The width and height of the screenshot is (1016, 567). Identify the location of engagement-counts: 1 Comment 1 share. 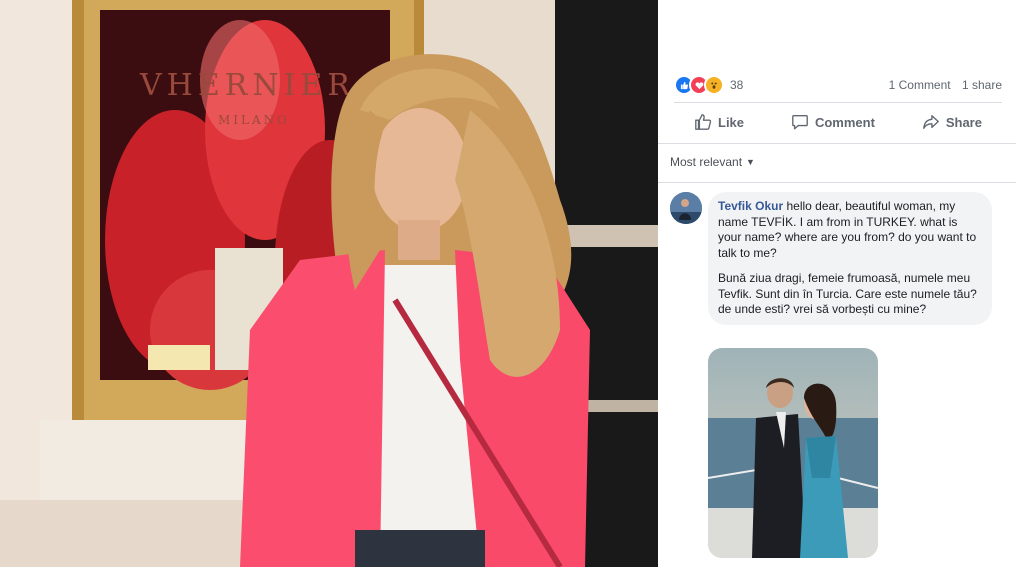
(941, 85).